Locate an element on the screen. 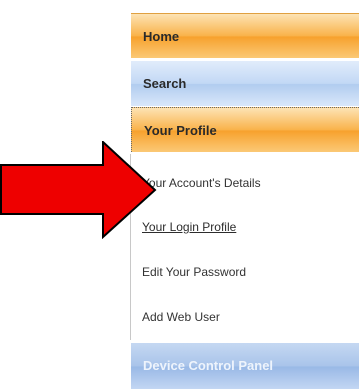 This screenshot has height=389, width=359. right-arrow-icon is located at coordinates (78, 190).